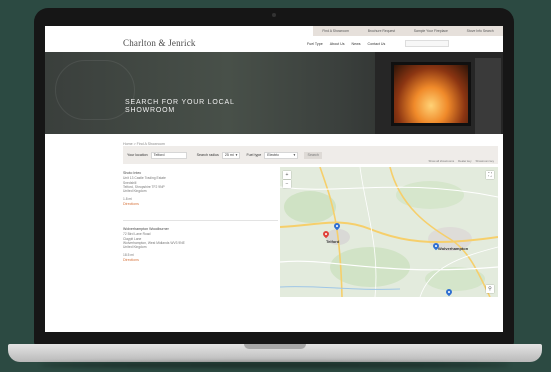 The width and height of the screenshot is (551, 372). Describe the element at coordinates (464, 161) in the screenshot. I see `dealer-key-link: Dealer key` at that location.